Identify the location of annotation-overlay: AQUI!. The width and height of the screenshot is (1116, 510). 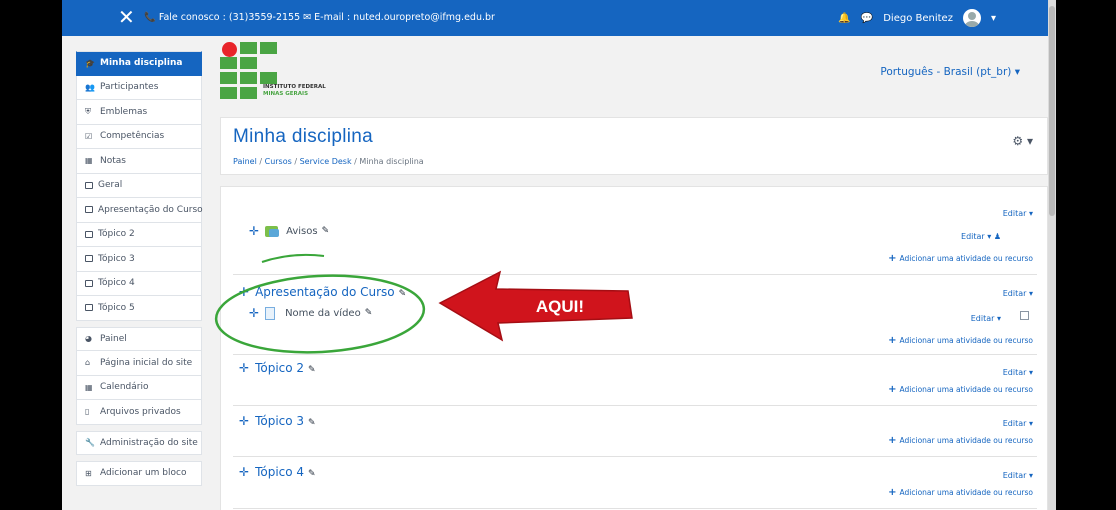
(423, 303).